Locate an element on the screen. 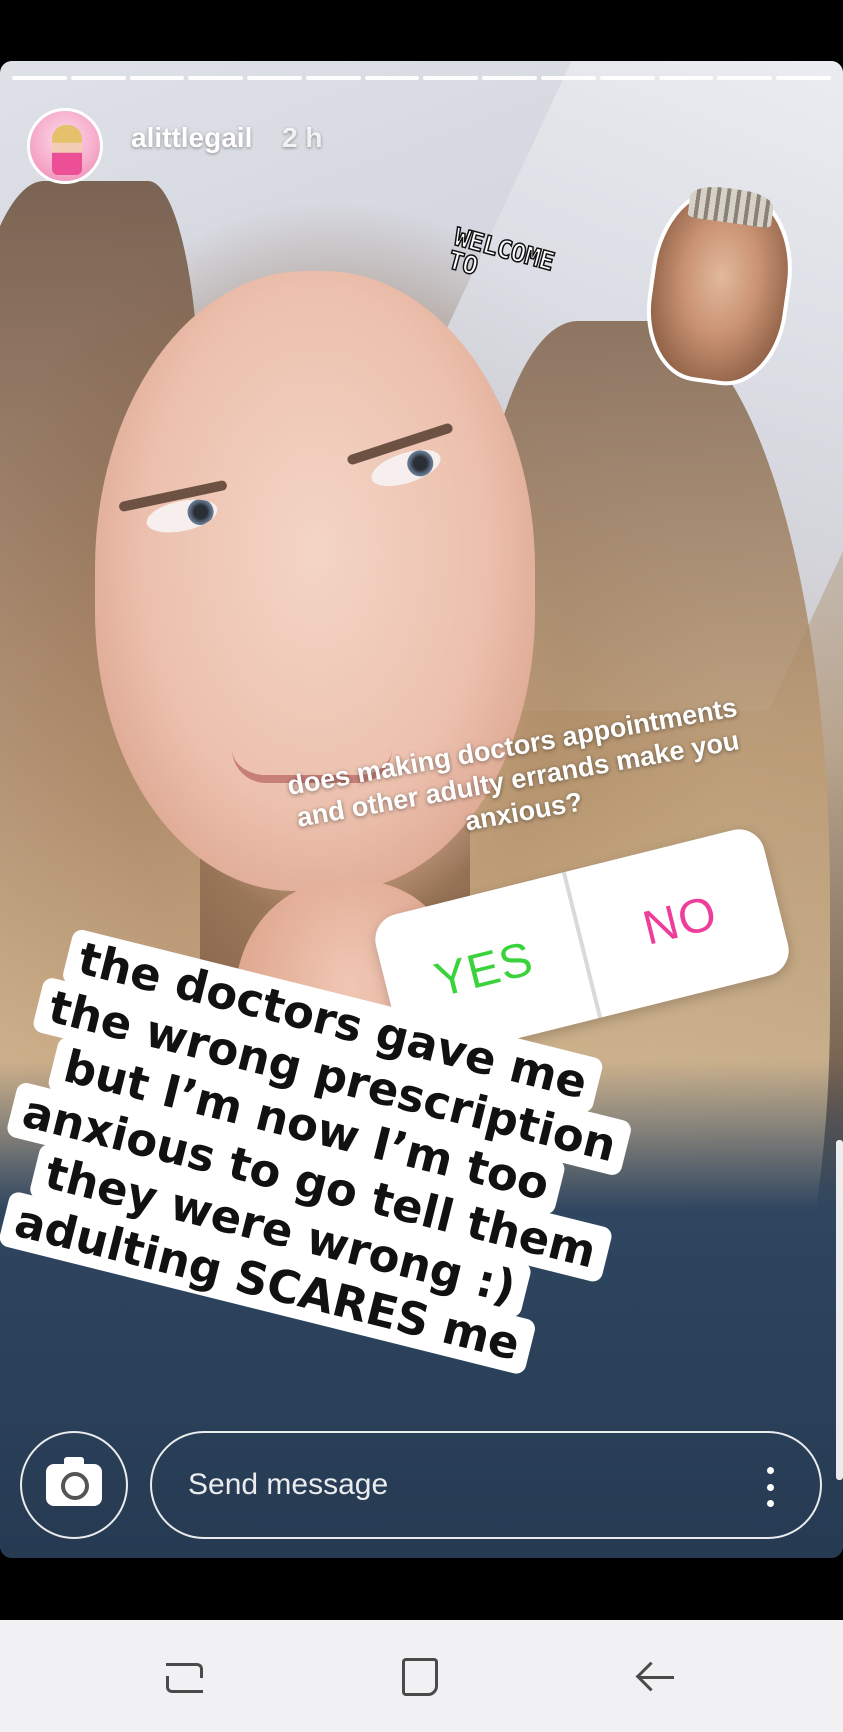  home-button is located at coordinates (420, 1677).